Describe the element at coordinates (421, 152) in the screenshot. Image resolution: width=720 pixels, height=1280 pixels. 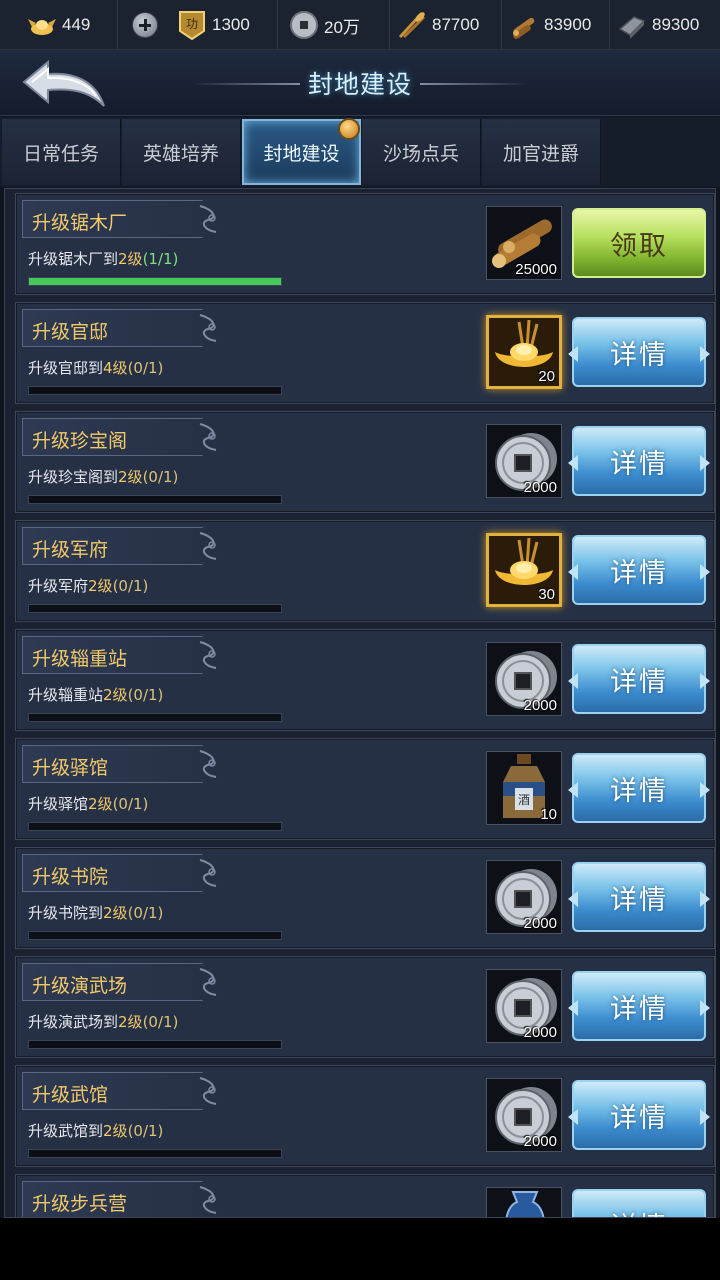
I see `tab-battlefield: 沙场点兵` at that location.